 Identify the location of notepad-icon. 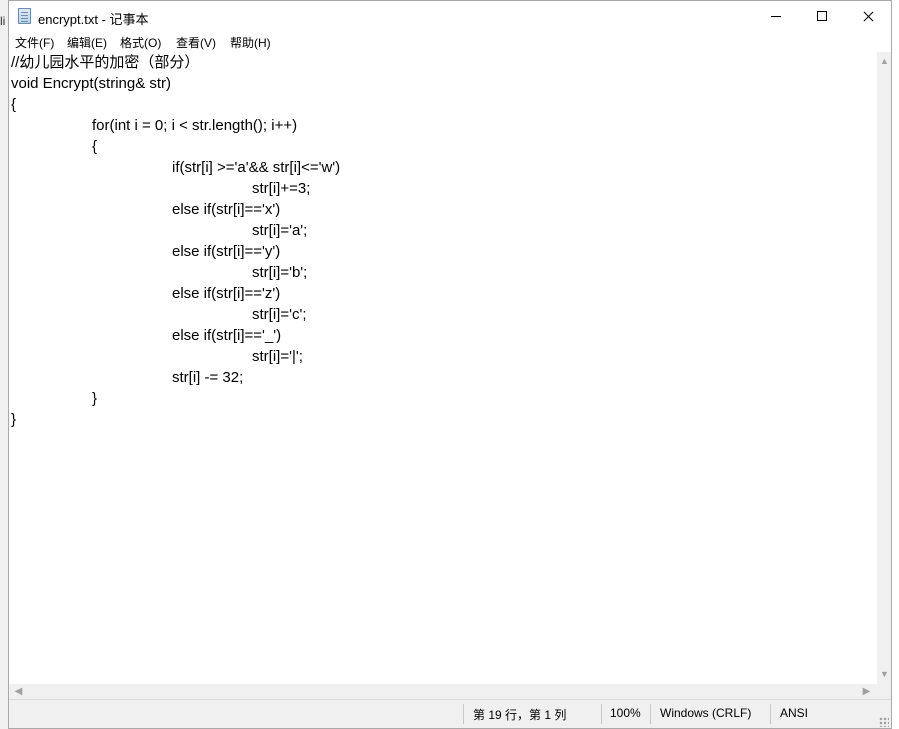
(24, 16).